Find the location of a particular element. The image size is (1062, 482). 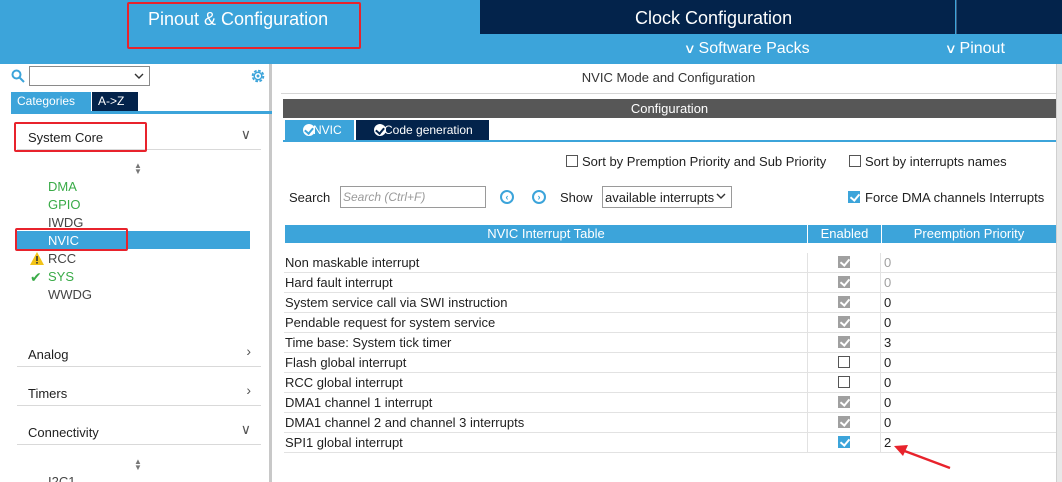

tab-categories: Categories is located at coordinates (51, 101).